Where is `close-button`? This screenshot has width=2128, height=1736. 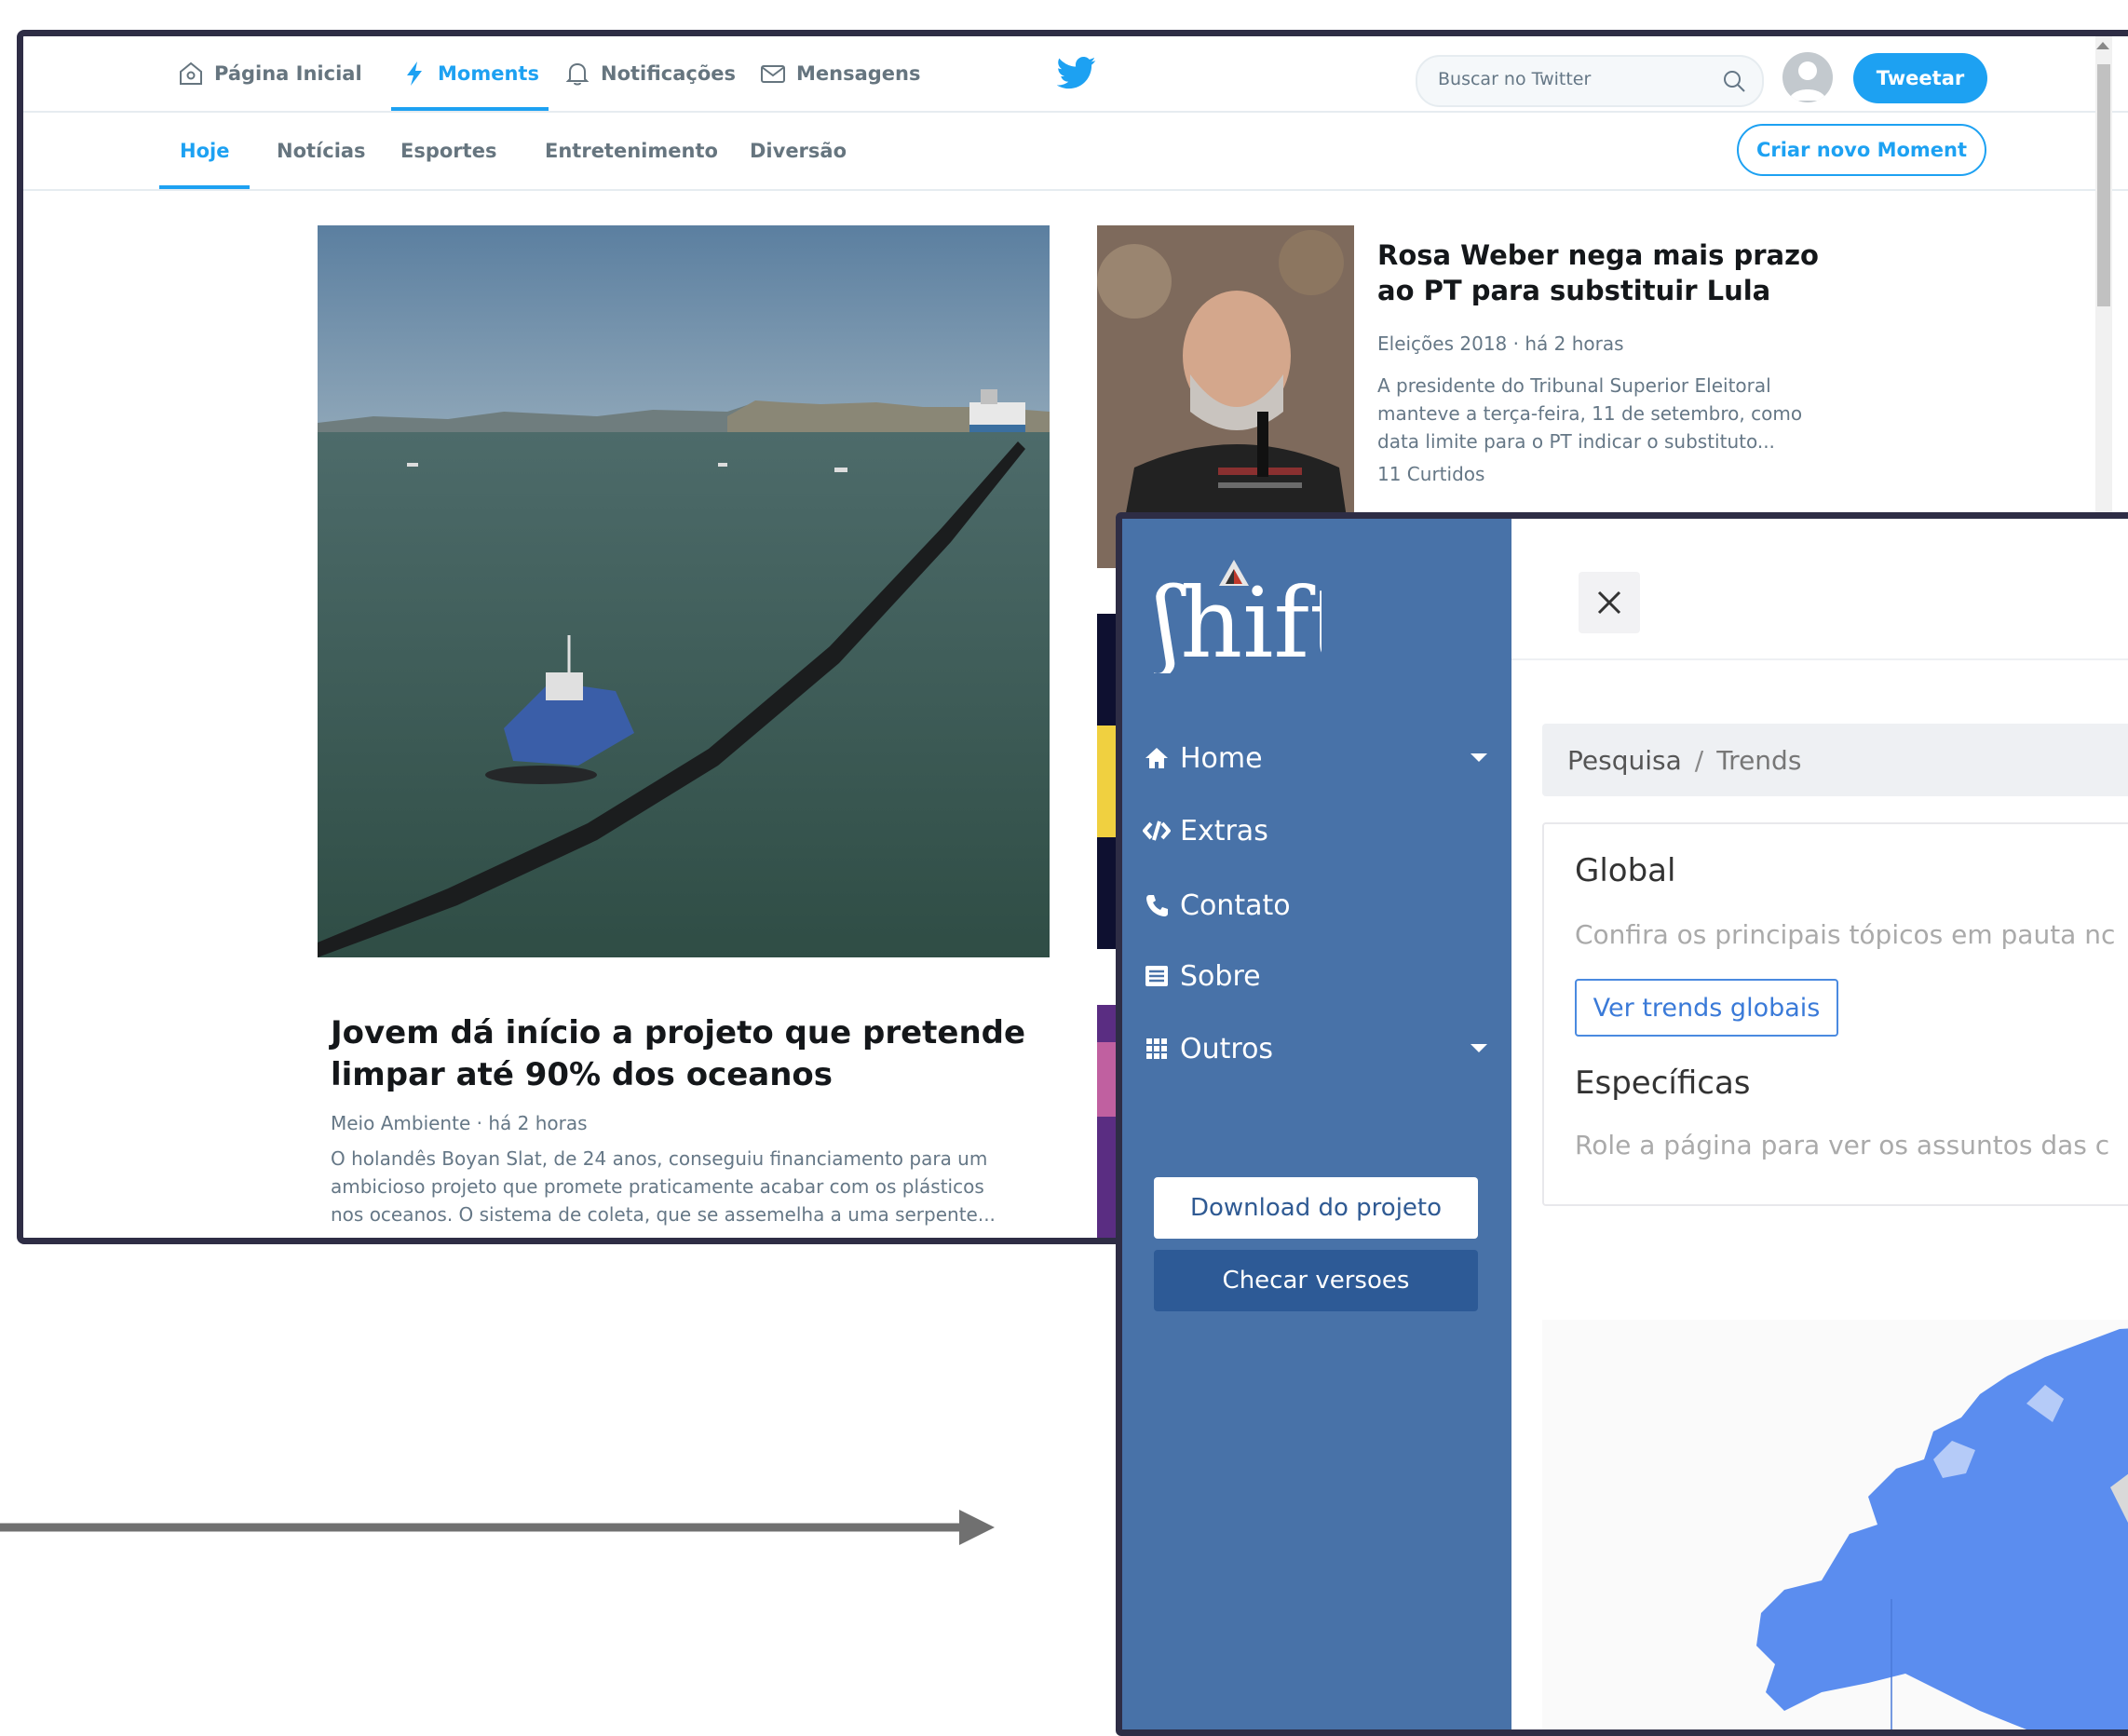
close-button is located at coordinates (1609, 602).